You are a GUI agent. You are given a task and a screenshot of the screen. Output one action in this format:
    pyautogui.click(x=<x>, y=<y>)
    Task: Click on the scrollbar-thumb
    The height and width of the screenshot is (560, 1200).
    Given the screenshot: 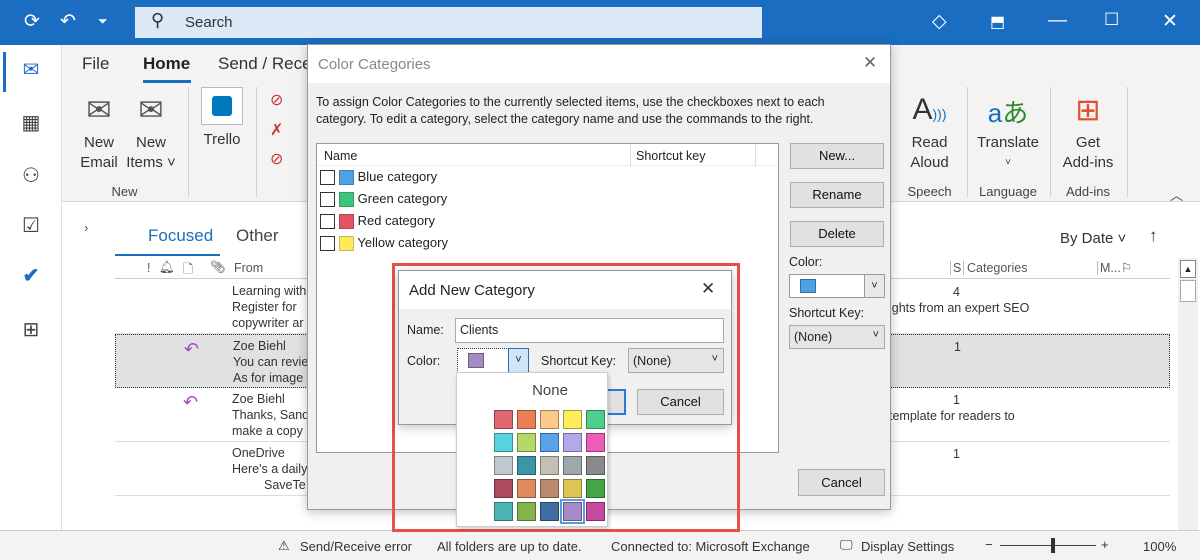 What is the action you would take?
    pyautogui.click(x=1188, y=291)
    